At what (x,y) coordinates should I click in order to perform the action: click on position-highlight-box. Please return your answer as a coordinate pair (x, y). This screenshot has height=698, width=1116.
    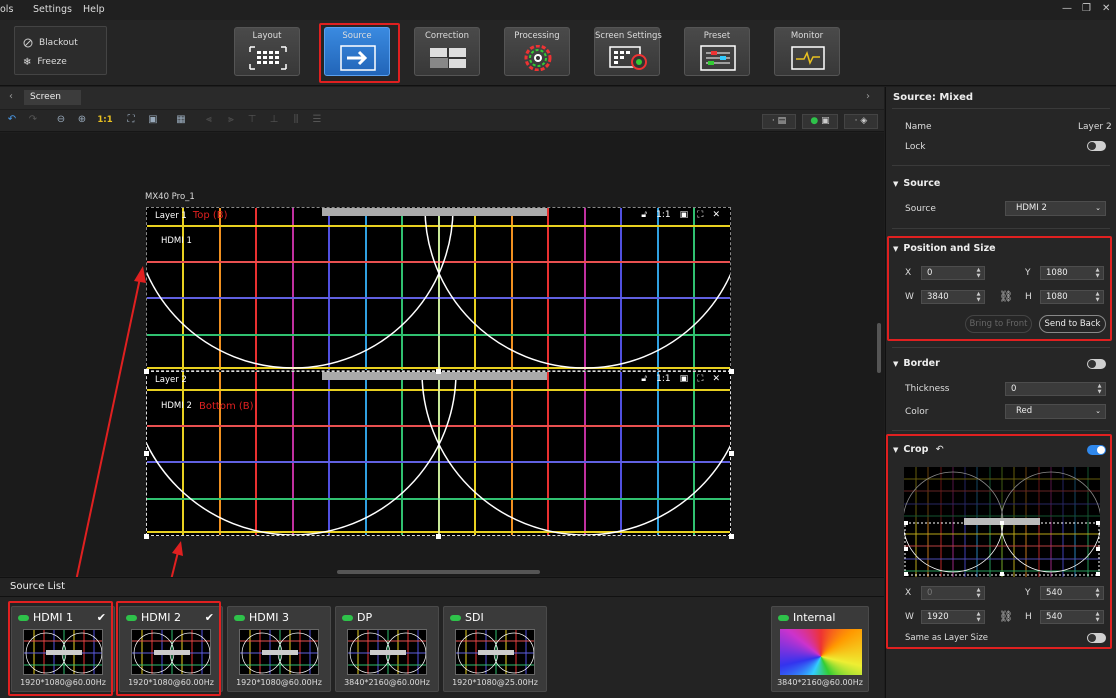
    Looking at the image, I should click on (999, 288).